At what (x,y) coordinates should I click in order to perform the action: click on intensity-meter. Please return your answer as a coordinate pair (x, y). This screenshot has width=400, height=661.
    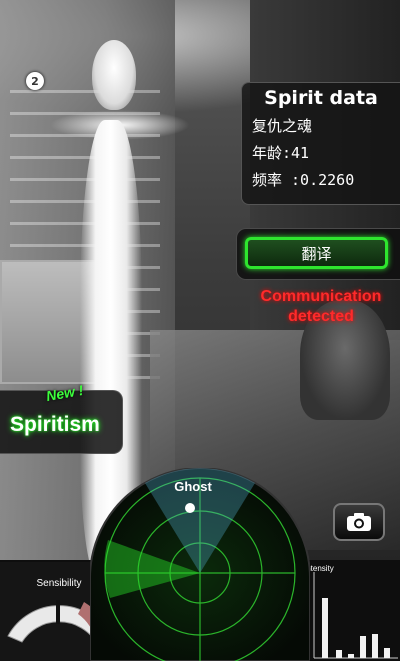
    Looking at the image, I should click on (350, 610).